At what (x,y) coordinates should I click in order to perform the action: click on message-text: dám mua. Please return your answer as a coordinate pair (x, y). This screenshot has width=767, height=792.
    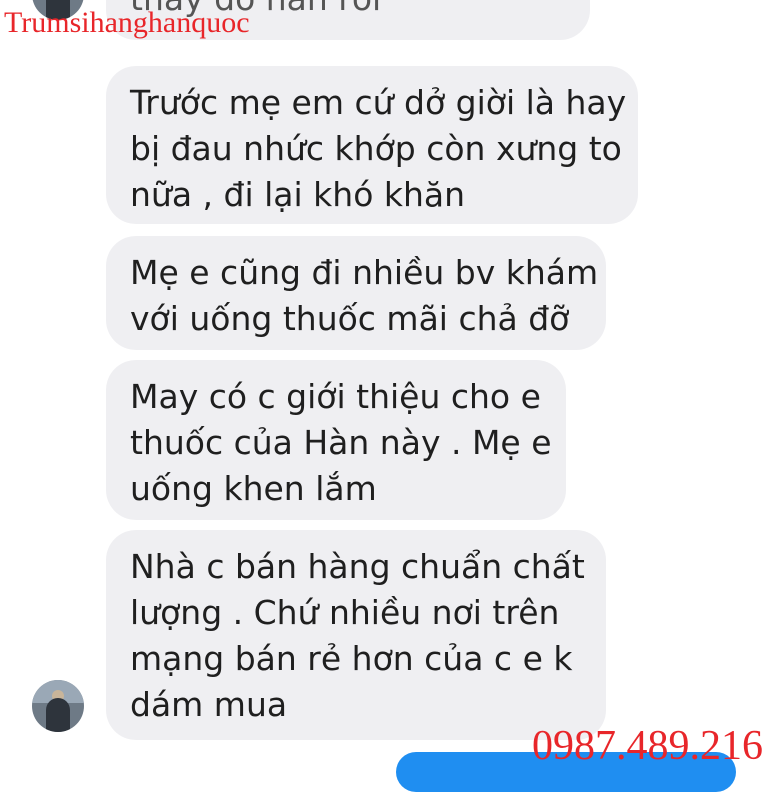
    Looking at the image, I should click on (209, 704).